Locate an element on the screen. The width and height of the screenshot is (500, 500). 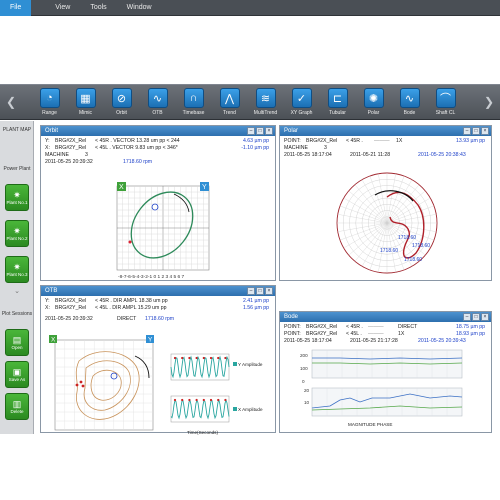
polar-title: Polar is located at coordinates (291, 131).